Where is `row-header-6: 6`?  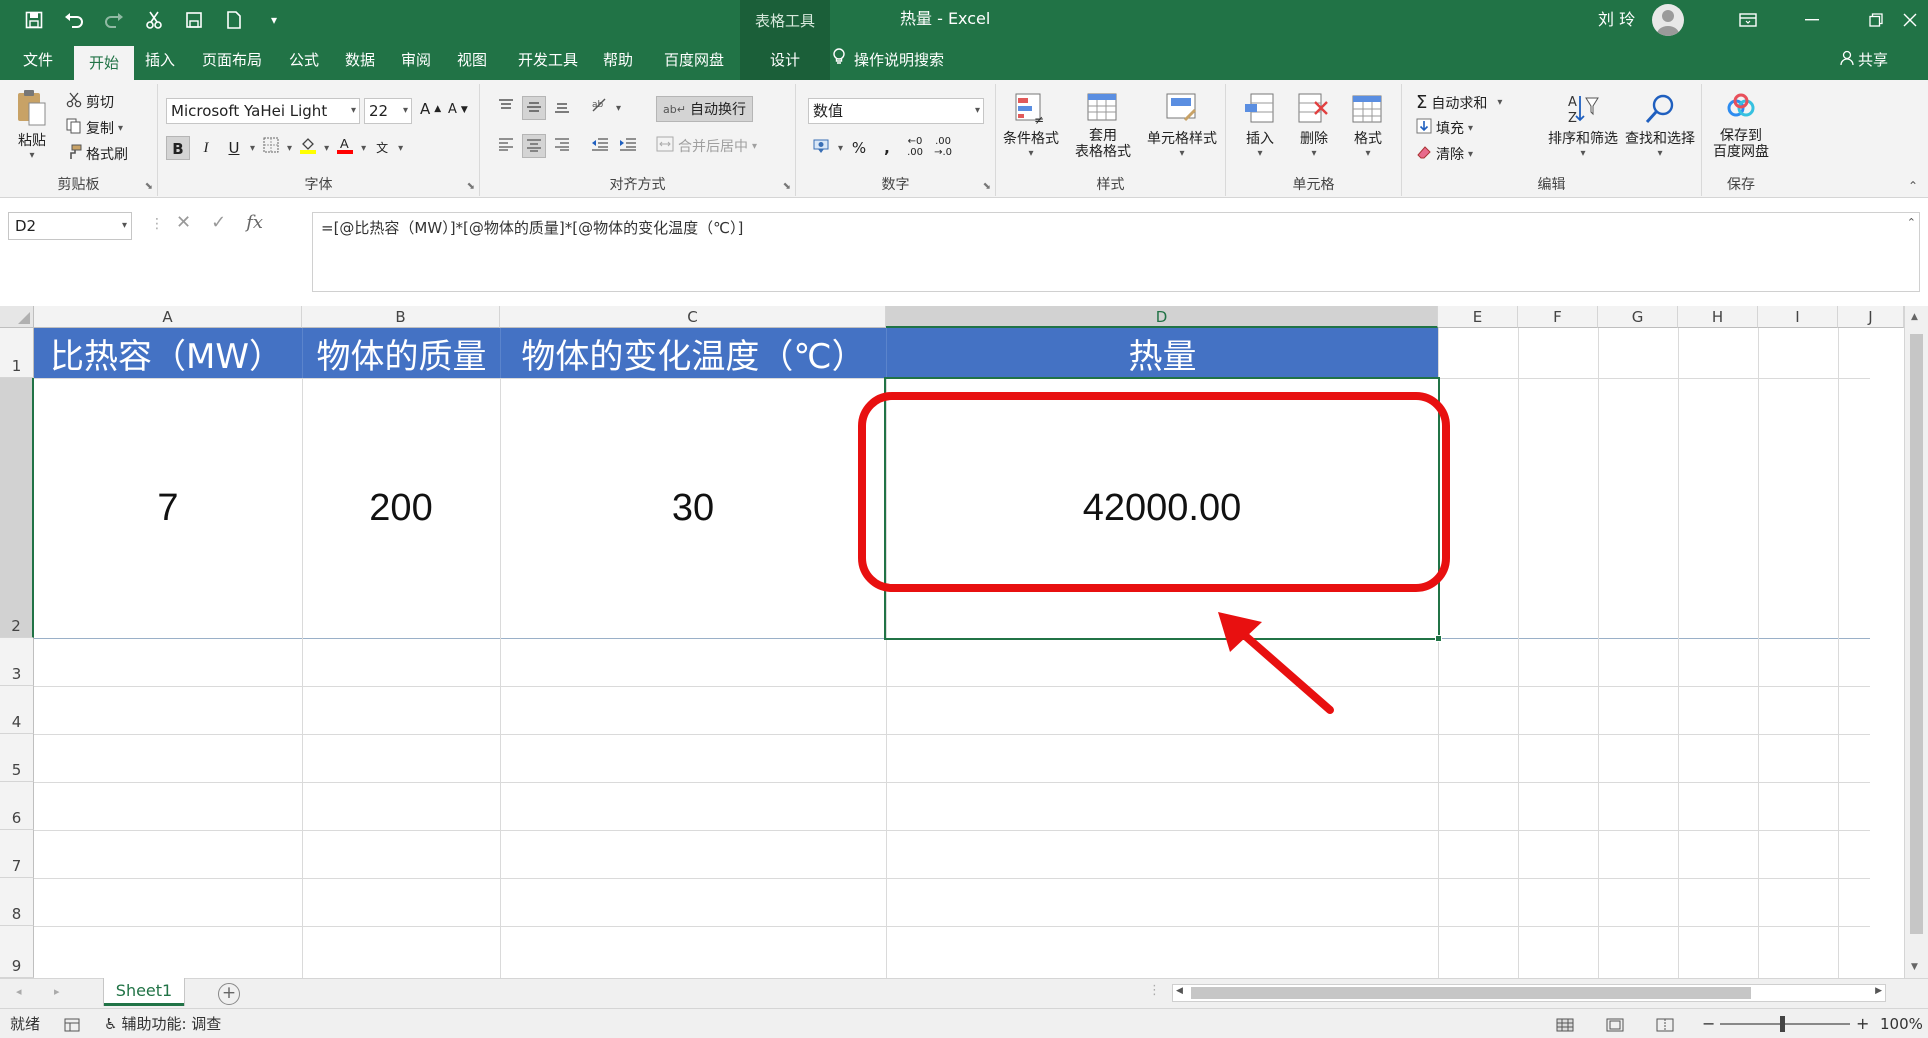 row-header-6: 6 is located at coordinates (17, 806).